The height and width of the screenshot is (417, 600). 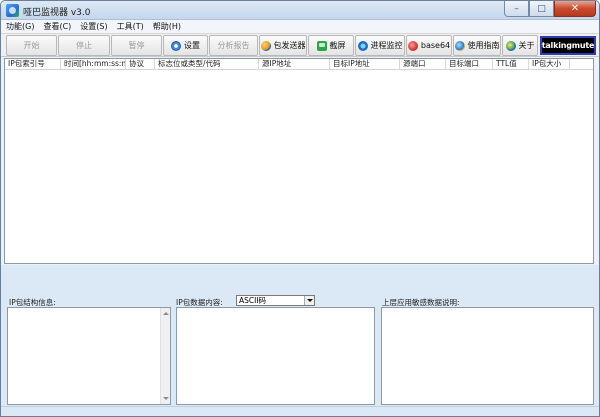 I want to click on encoding-select: ASCII码, so click(x=275, y=300).